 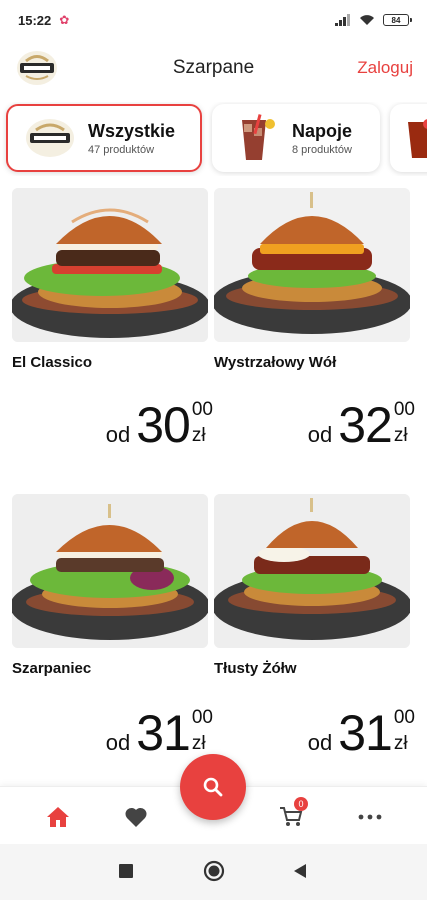 What do you see at coordinates (275, 362) in the screenshot?
I see `product-name: Wystrzałowy Wół` at bounding box center [275, 362].